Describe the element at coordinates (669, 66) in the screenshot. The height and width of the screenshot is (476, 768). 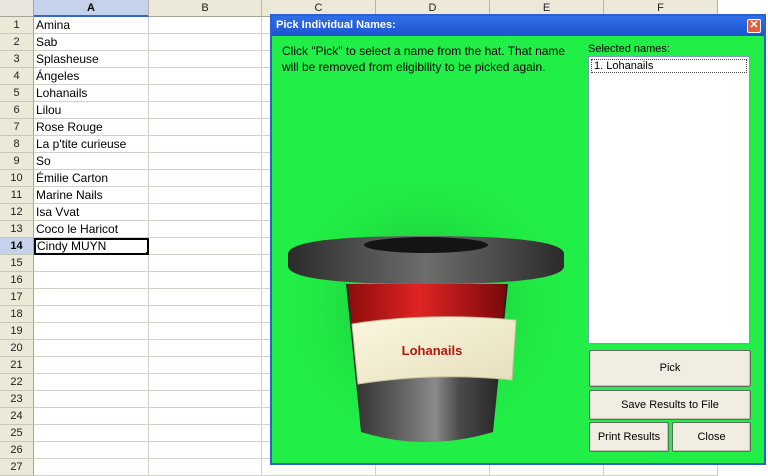
I see `selected-name-item: 1. Lohanails` at that location.